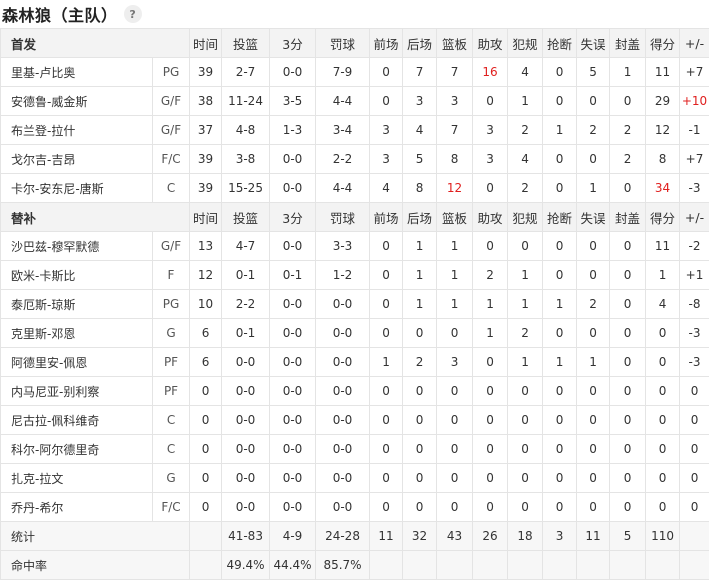  What do you see at coordinates (354, 478) in the screenshot?
I see `player-row: 扎克-拉文 G 0 0-0 0-0 0-0 0 0 0 0 0 0 0 0 0 0` at bounding box center [354, 478].